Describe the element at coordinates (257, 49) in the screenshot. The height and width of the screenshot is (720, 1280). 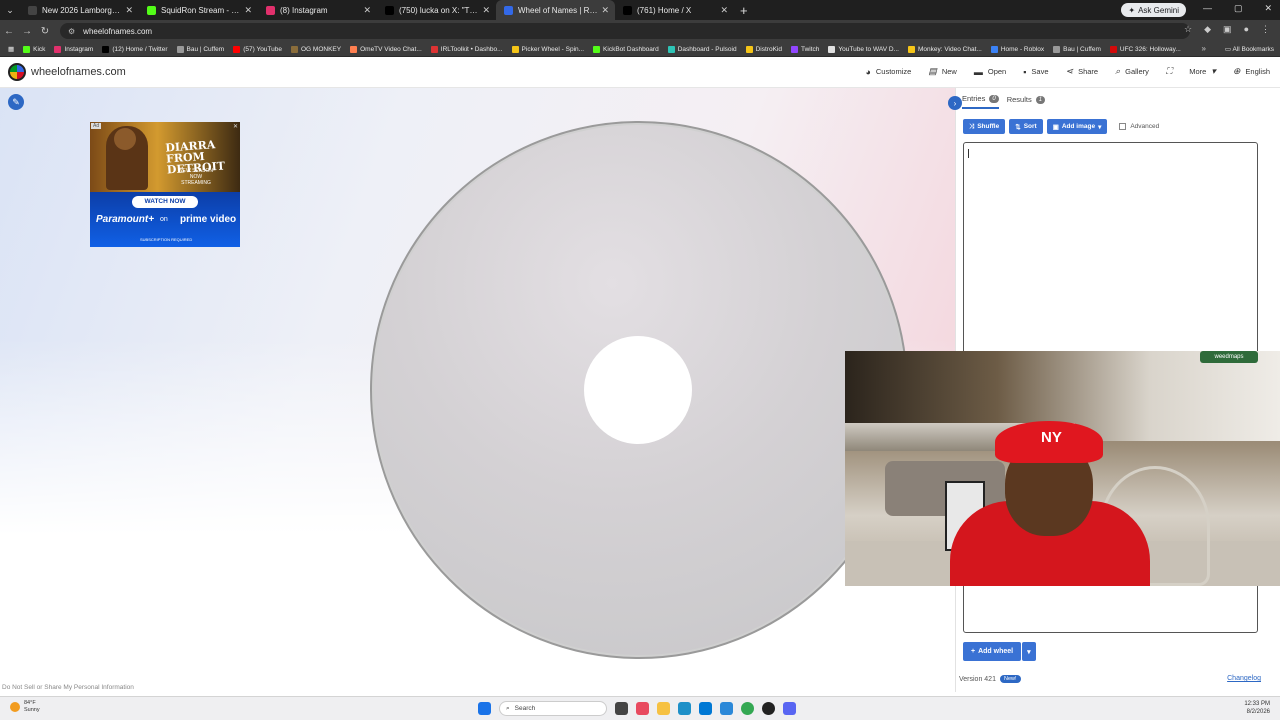
I see `bookmark-item: (57) YouTube` at that location.